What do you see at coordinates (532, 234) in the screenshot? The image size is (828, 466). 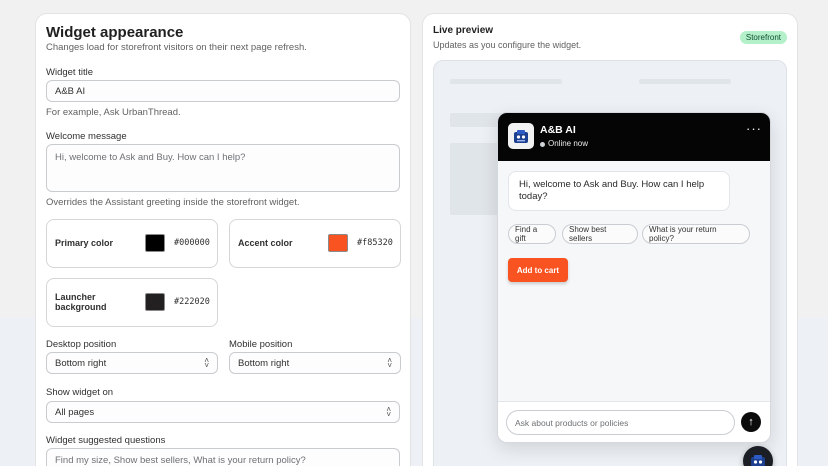 I see `suggestion-chip-find-gift: Find a gift` at bounding box center [532, 234].